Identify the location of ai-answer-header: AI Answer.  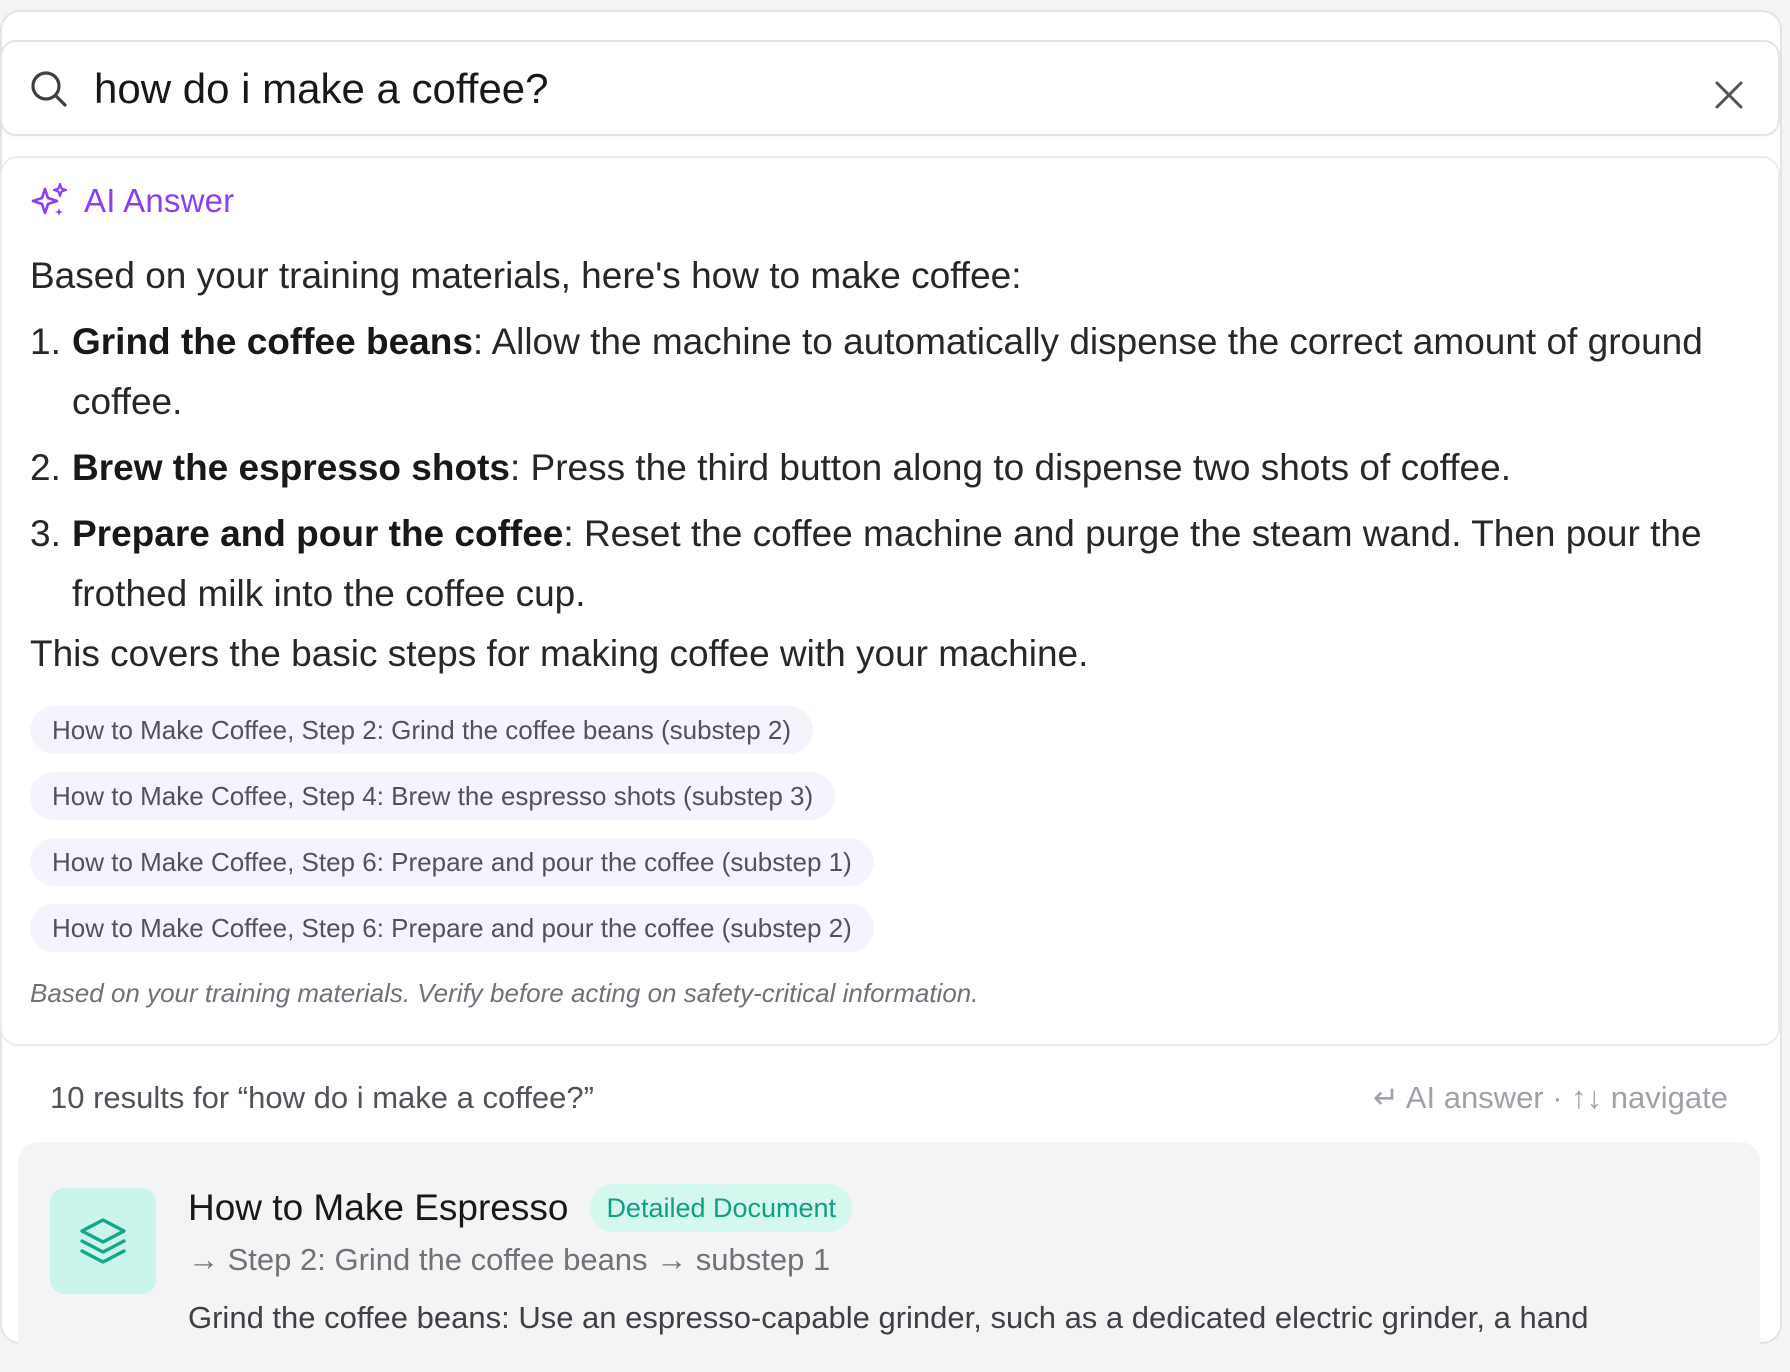
(132, 201).